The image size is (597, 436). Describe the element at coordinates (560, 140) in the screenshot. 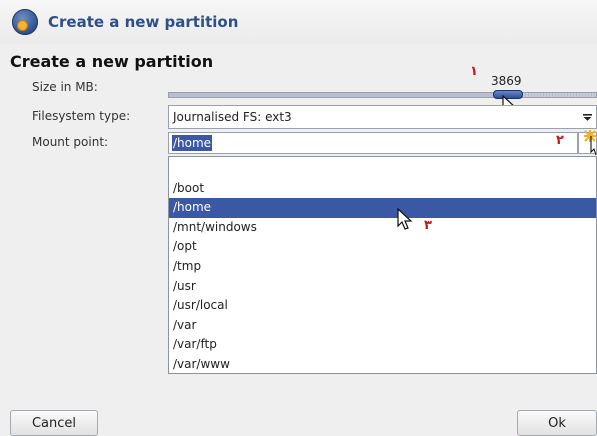

I see `annotation-two: ٢` at that location.